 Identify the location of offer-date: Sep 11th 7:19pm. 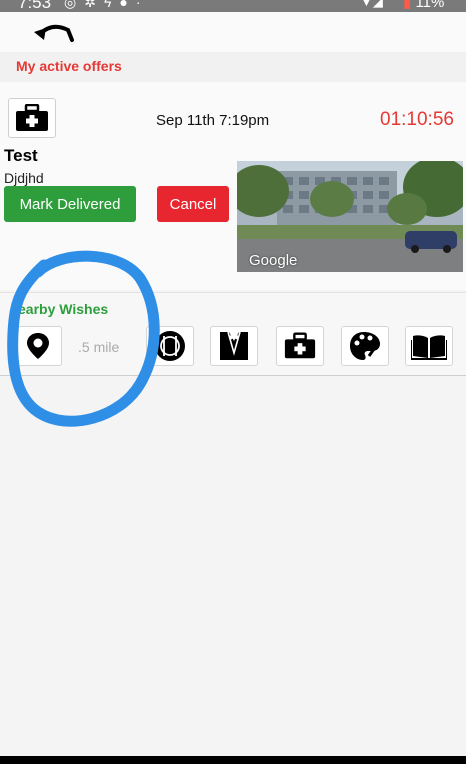
(213, 120).